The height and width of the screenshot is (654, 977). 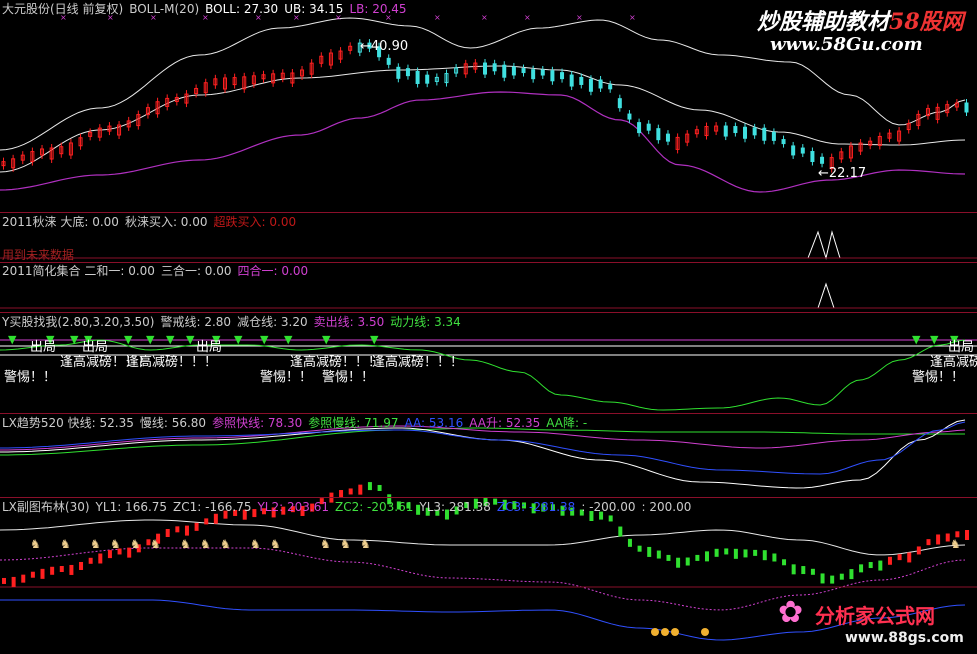 I want to click on future-data-note: 用到未来数据, so click(x=41, y=255).